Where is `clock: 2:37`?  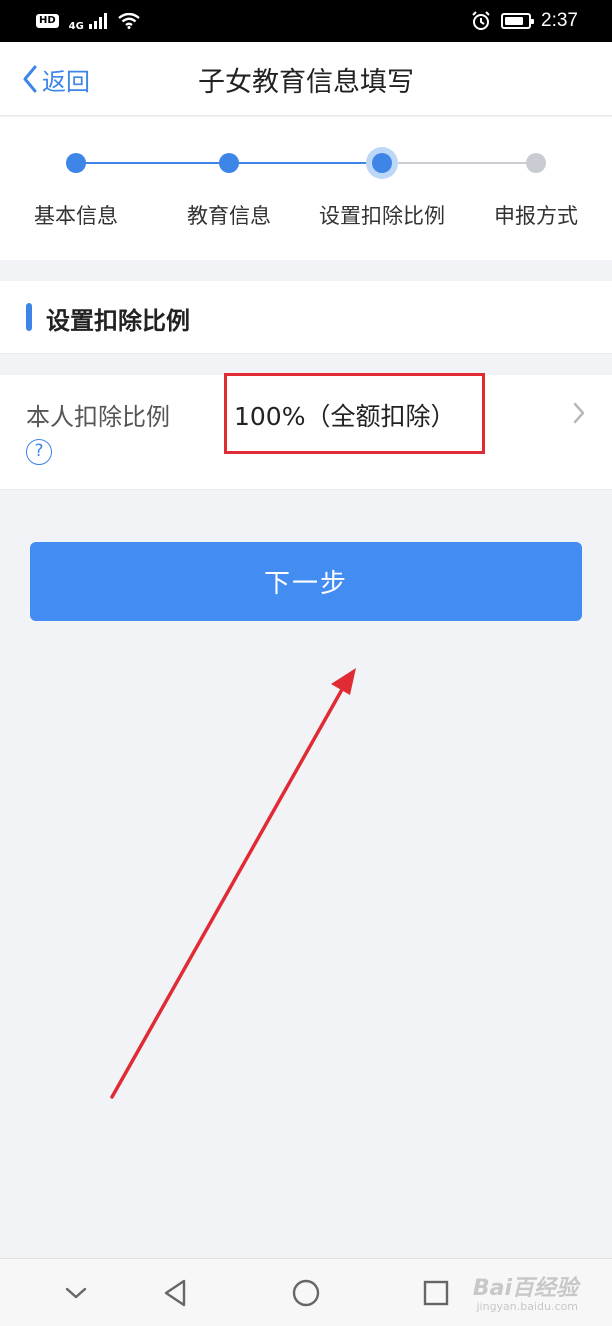 clock: 2:37 is located at coordinates (559, 20).